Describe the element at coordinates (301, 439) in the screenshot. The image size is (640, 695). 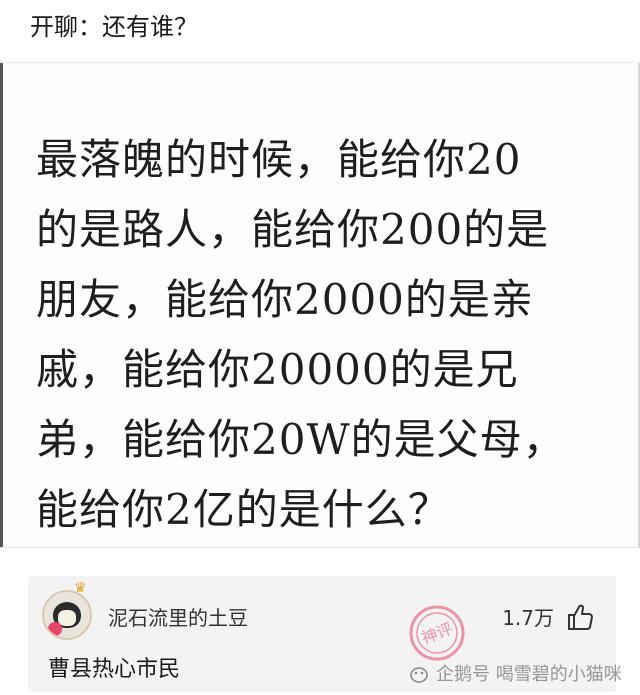
I see `text-line: 弟，能给你20W的是父母，` at that location.